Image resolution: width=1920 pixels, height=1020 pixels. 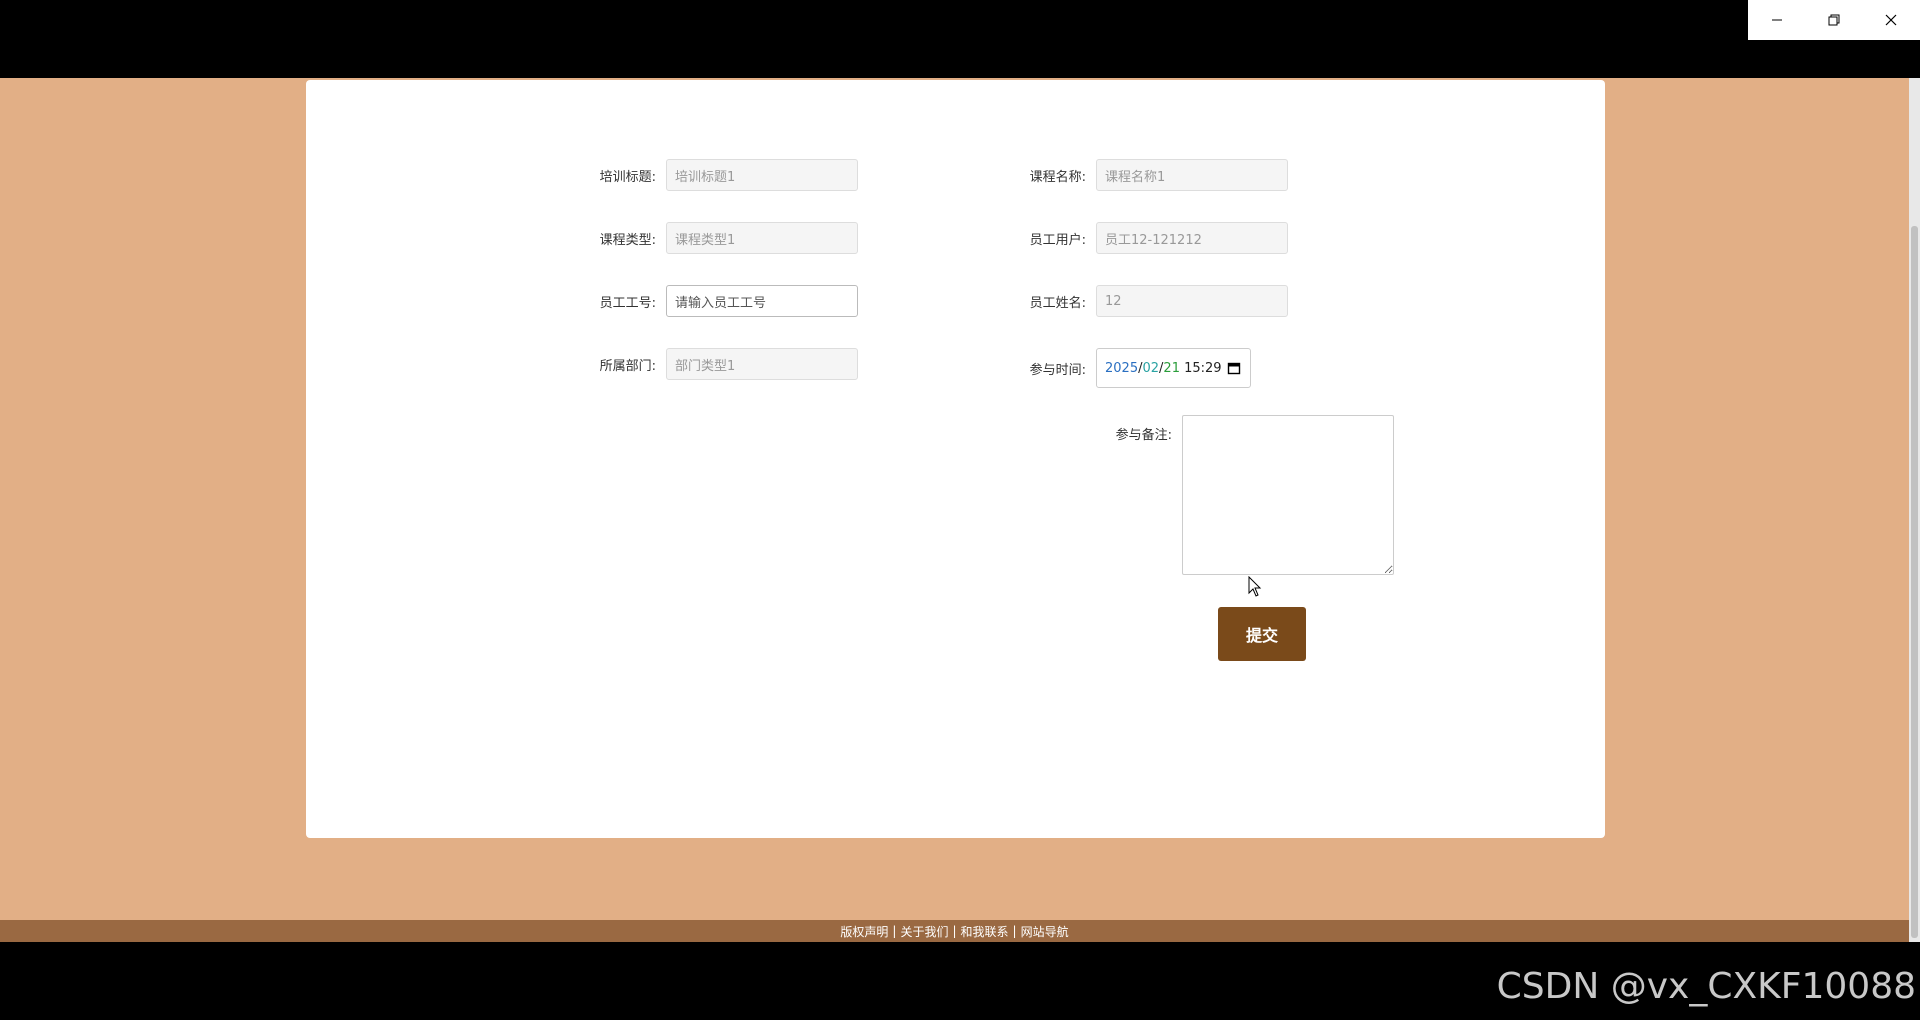 What do you see at coordinates (627, 366) in the screenshot?
I see `department-label: 所属部门:` at bounding box center [627, 366].